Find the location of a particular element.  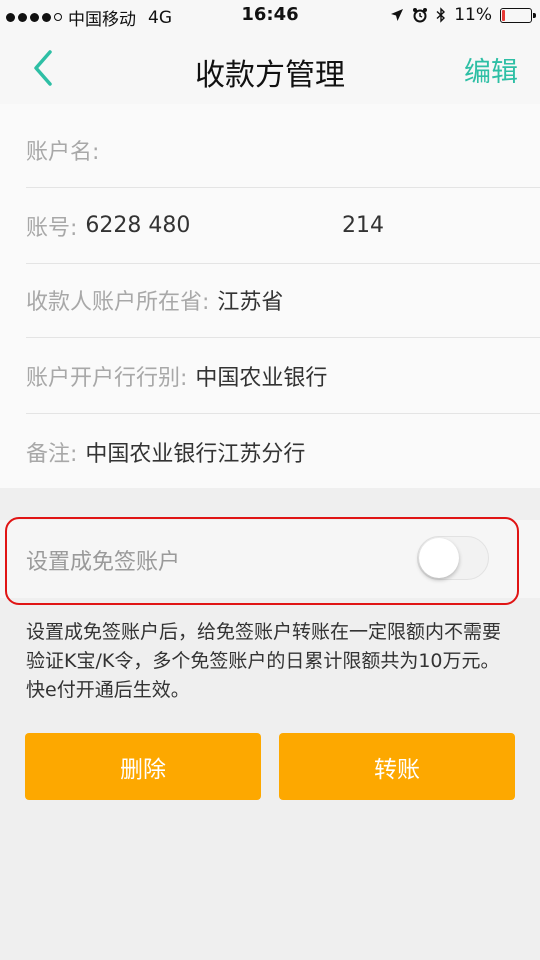

back-button is located at coordinates (46, 68).